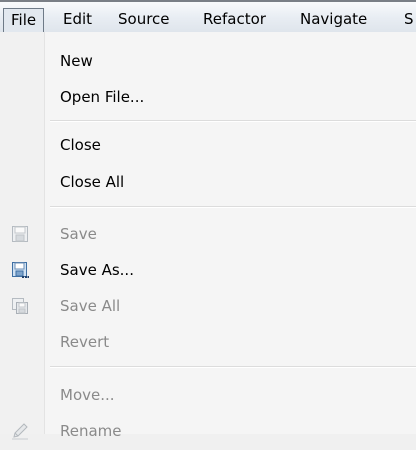 This screenshot has height=450, width=416. What do you see at coordinates (208, 183) in the screenshot?
I see `menu-item-close-all: Close All` at bounding box center [208, 183].